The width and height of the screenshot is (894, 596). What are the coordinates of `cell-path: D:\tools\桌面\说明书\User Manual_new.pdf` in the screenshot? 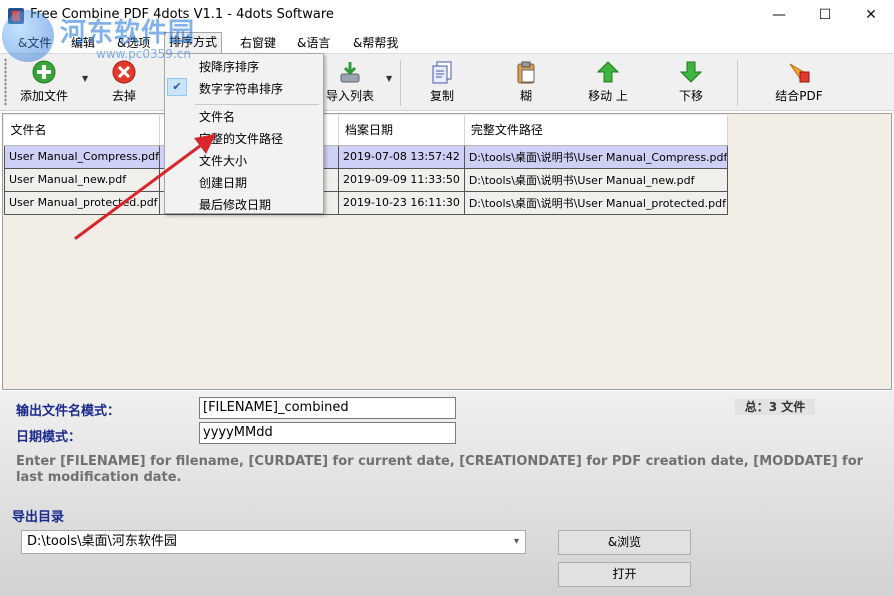 It's located at (596, 179).